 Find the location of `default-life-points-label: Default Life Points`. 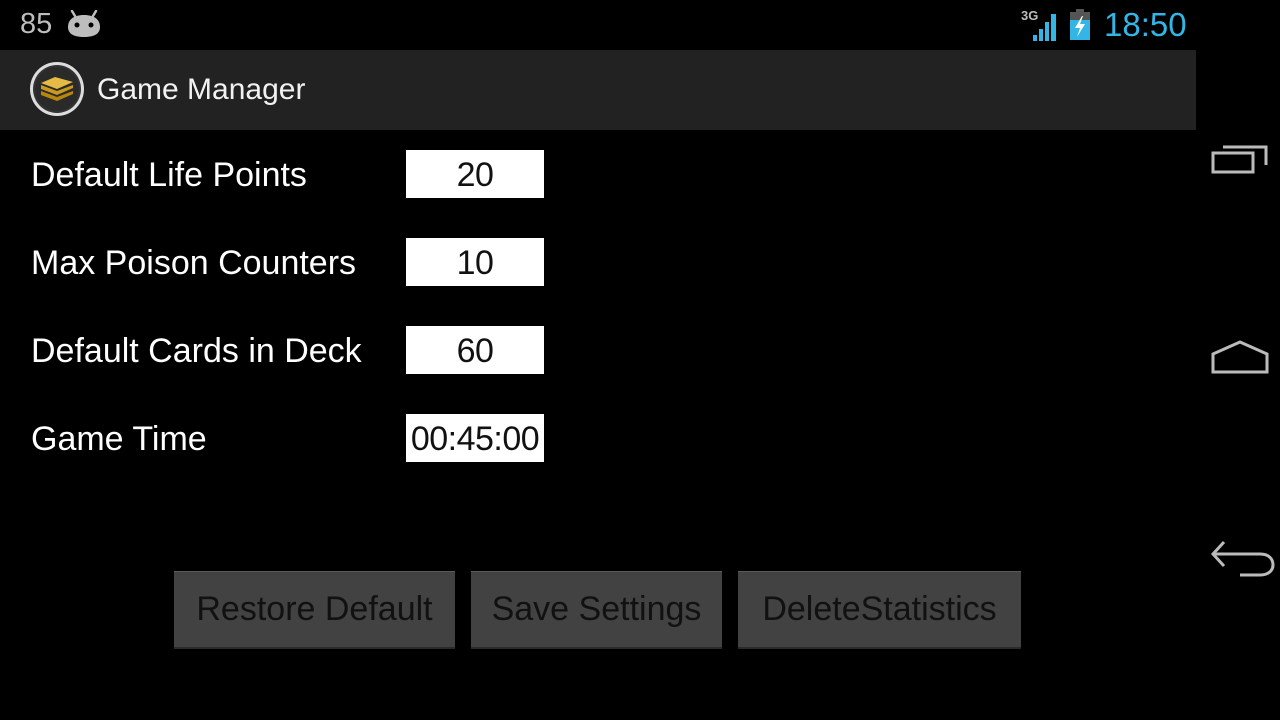

default-life-points-label: Default Life Points is located at coordinates (169, 175).